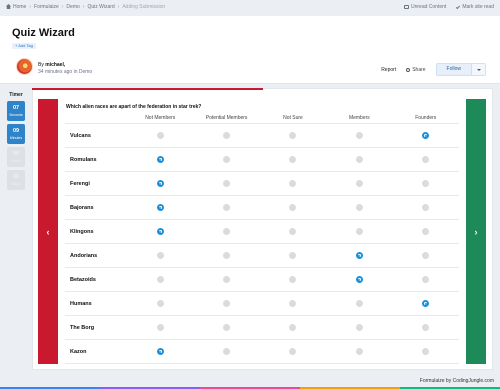 This screenshot has height=389, width=500. I want to click on breadcrumb-quiz-wizard: Quiz Wizard, so click(100, 7).